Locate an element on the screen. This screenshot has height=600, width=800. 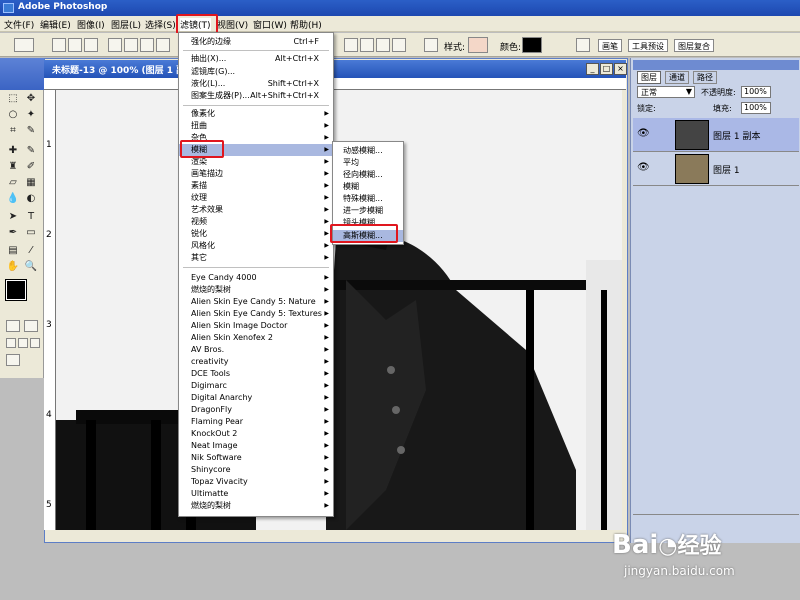
menu-item-artistic: 艺术效果 ▶ is located at coordinates (256, 210).